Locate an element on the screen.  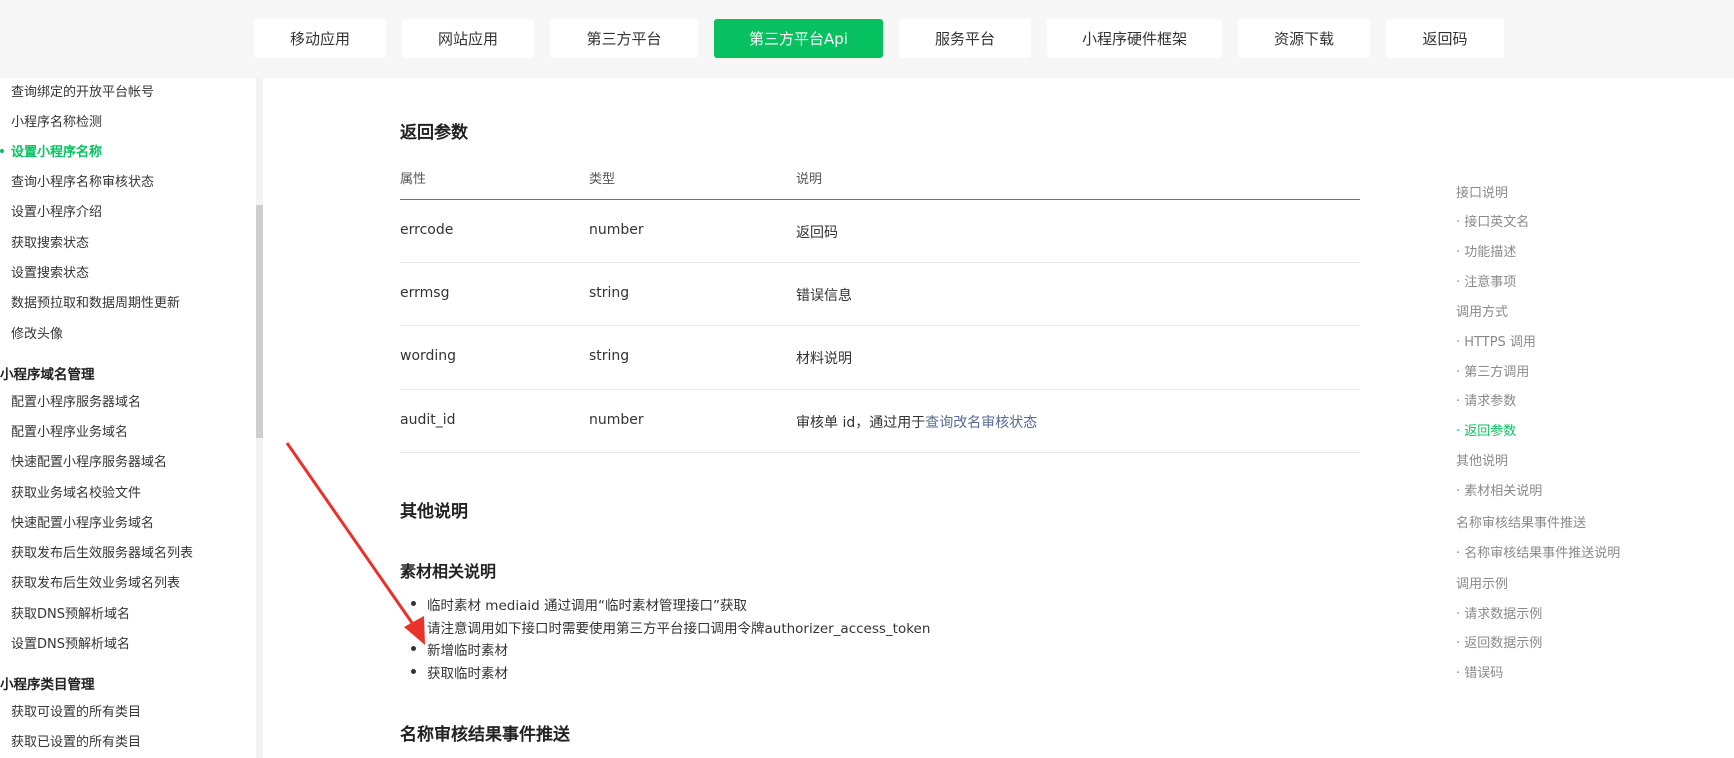
sidebar-item: 获取DNS预解析域名 is located at coordinates (70, 612).